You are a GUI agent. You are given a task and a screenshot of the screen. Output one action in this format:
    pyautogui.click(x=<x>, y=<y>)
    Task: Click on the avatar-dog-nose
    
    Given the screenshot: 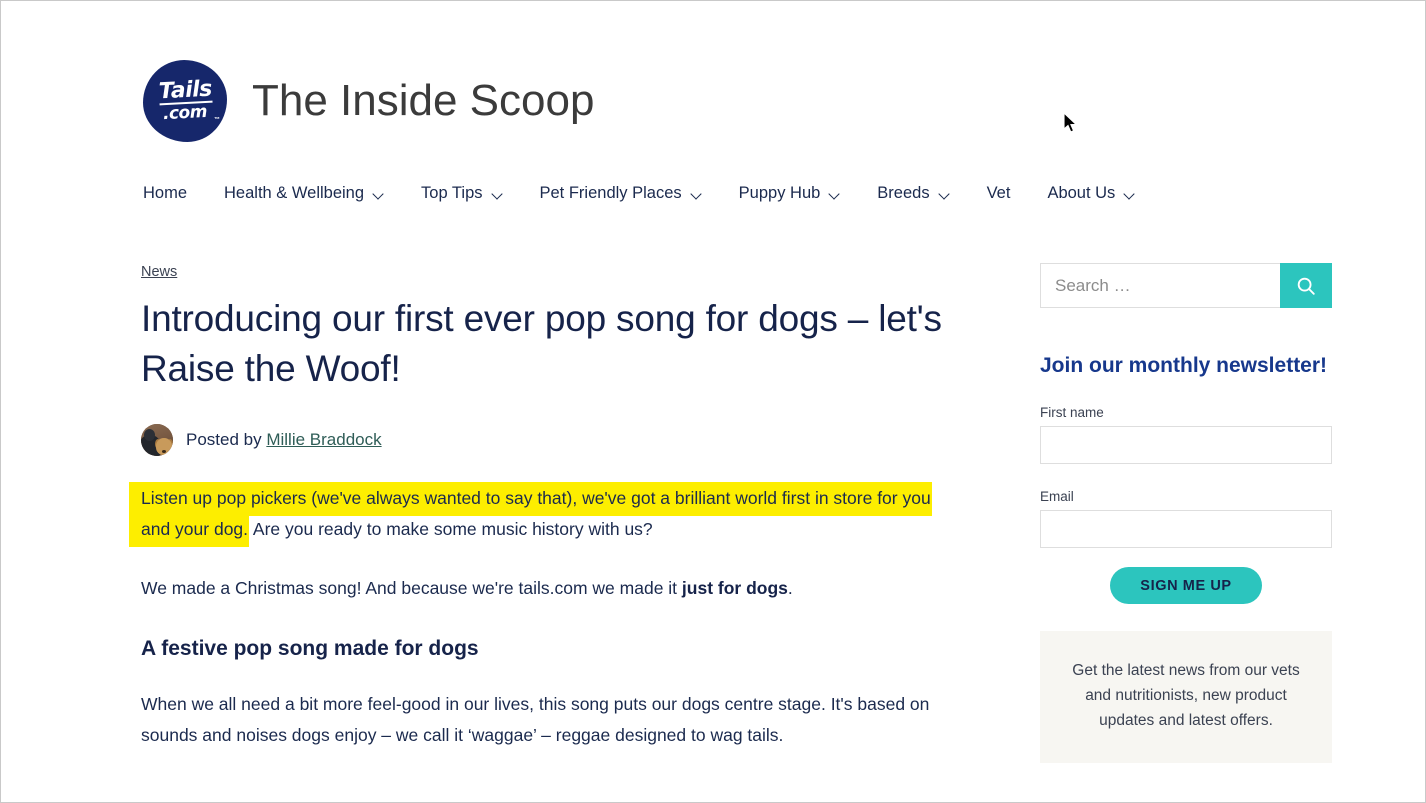 What is the action you would take?
    pyautogui.click(x=164, y=451)
    